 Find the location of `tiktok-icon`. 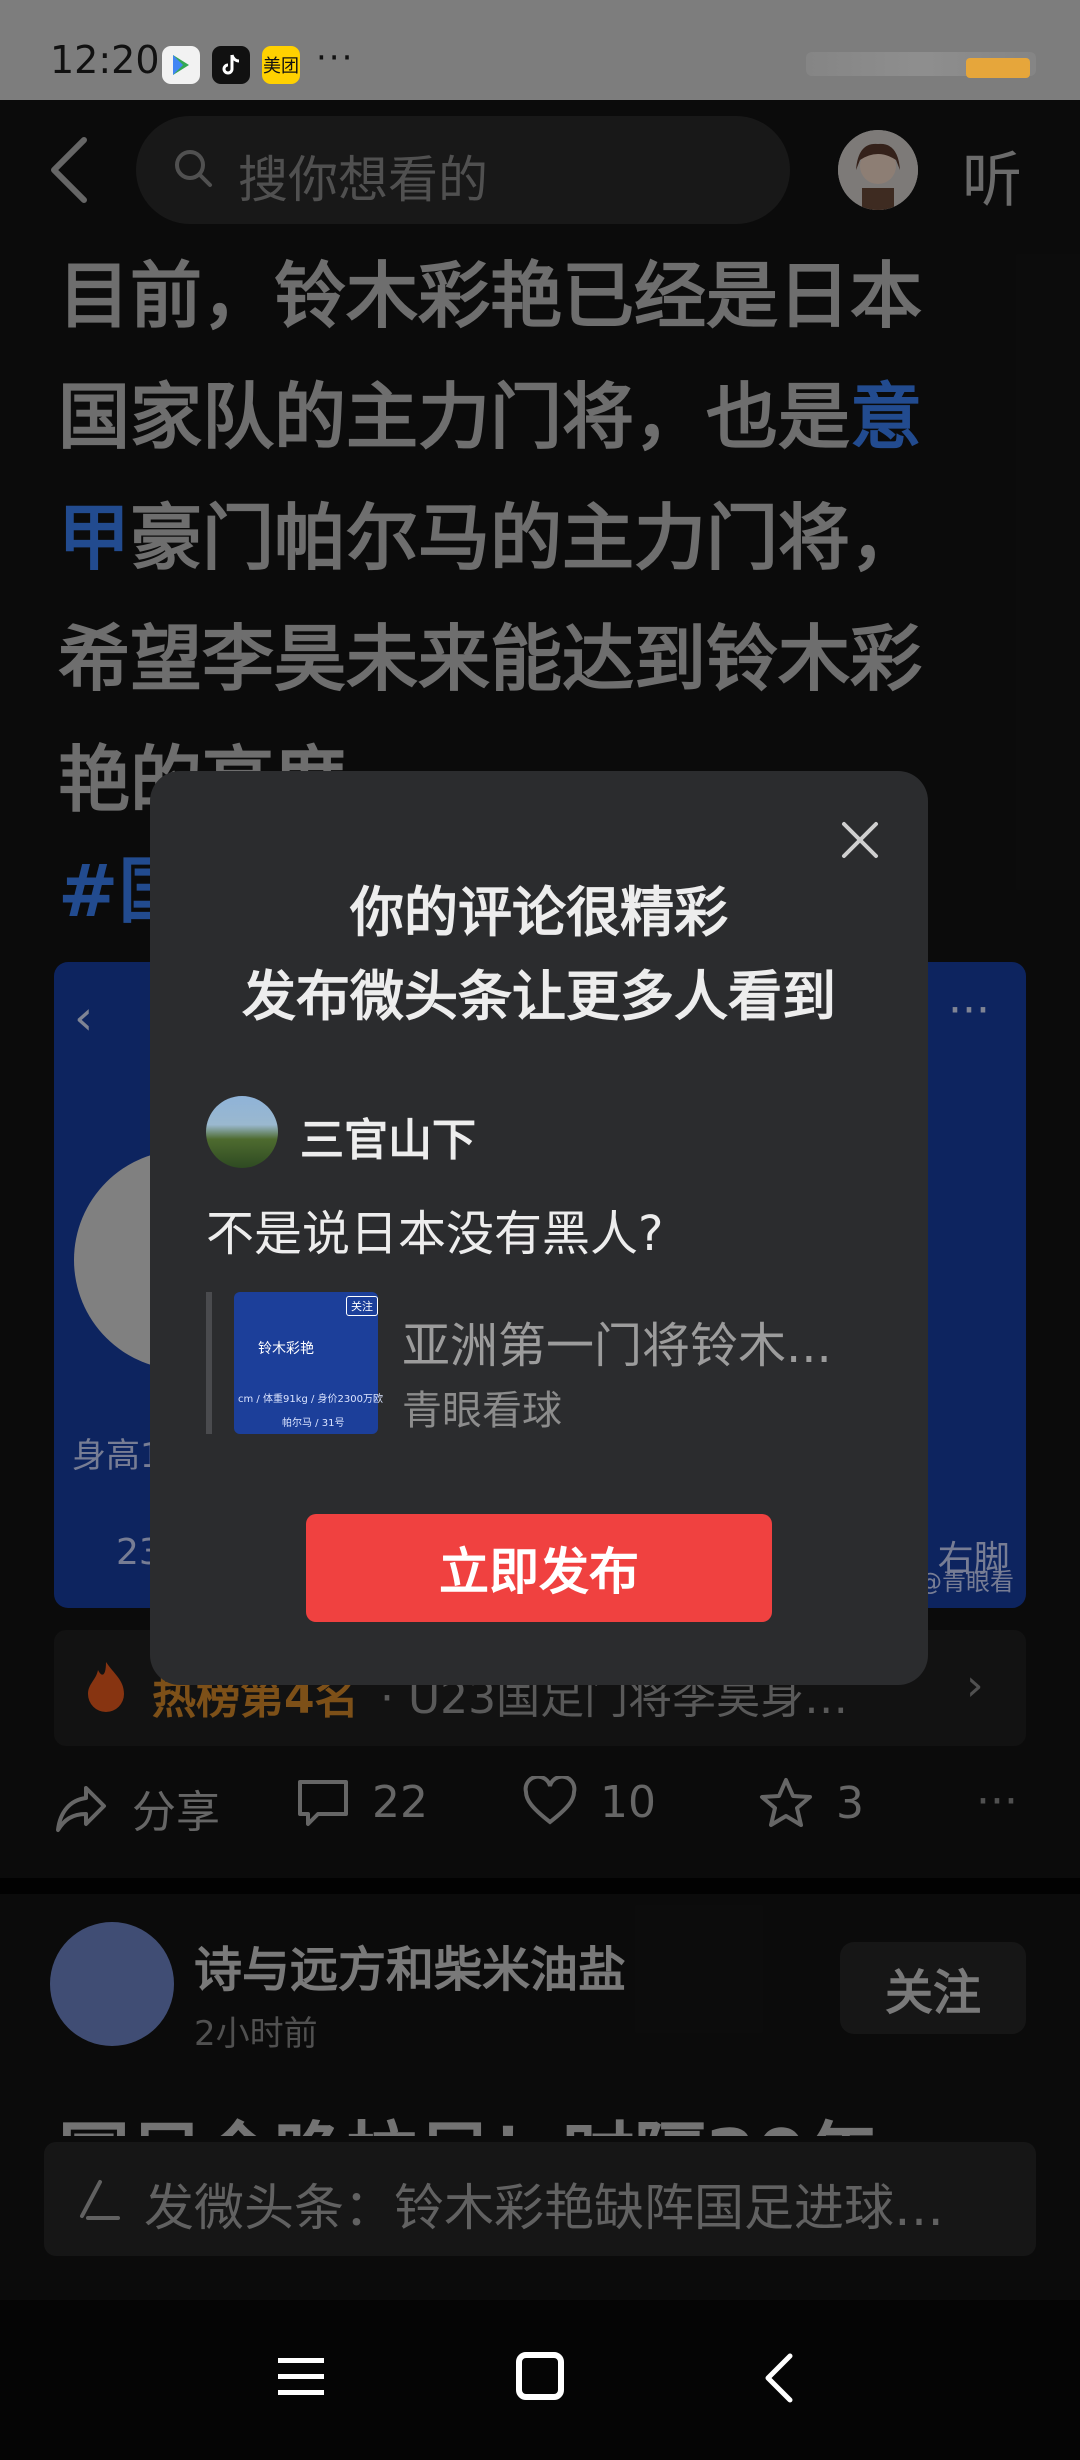

tiktok-icon is located at coordinates (231, 65).